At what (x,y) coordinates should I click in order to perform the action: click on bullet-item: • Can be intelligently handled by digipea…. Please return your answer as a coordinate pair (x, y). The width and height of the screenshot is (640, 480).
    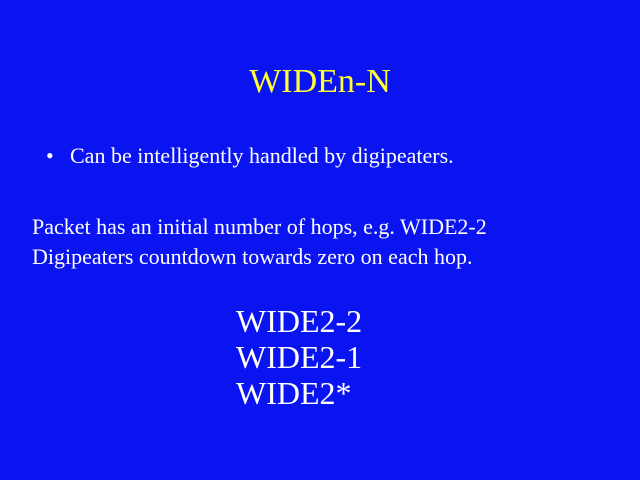
    Looking at the image, I should click on (250, 156).